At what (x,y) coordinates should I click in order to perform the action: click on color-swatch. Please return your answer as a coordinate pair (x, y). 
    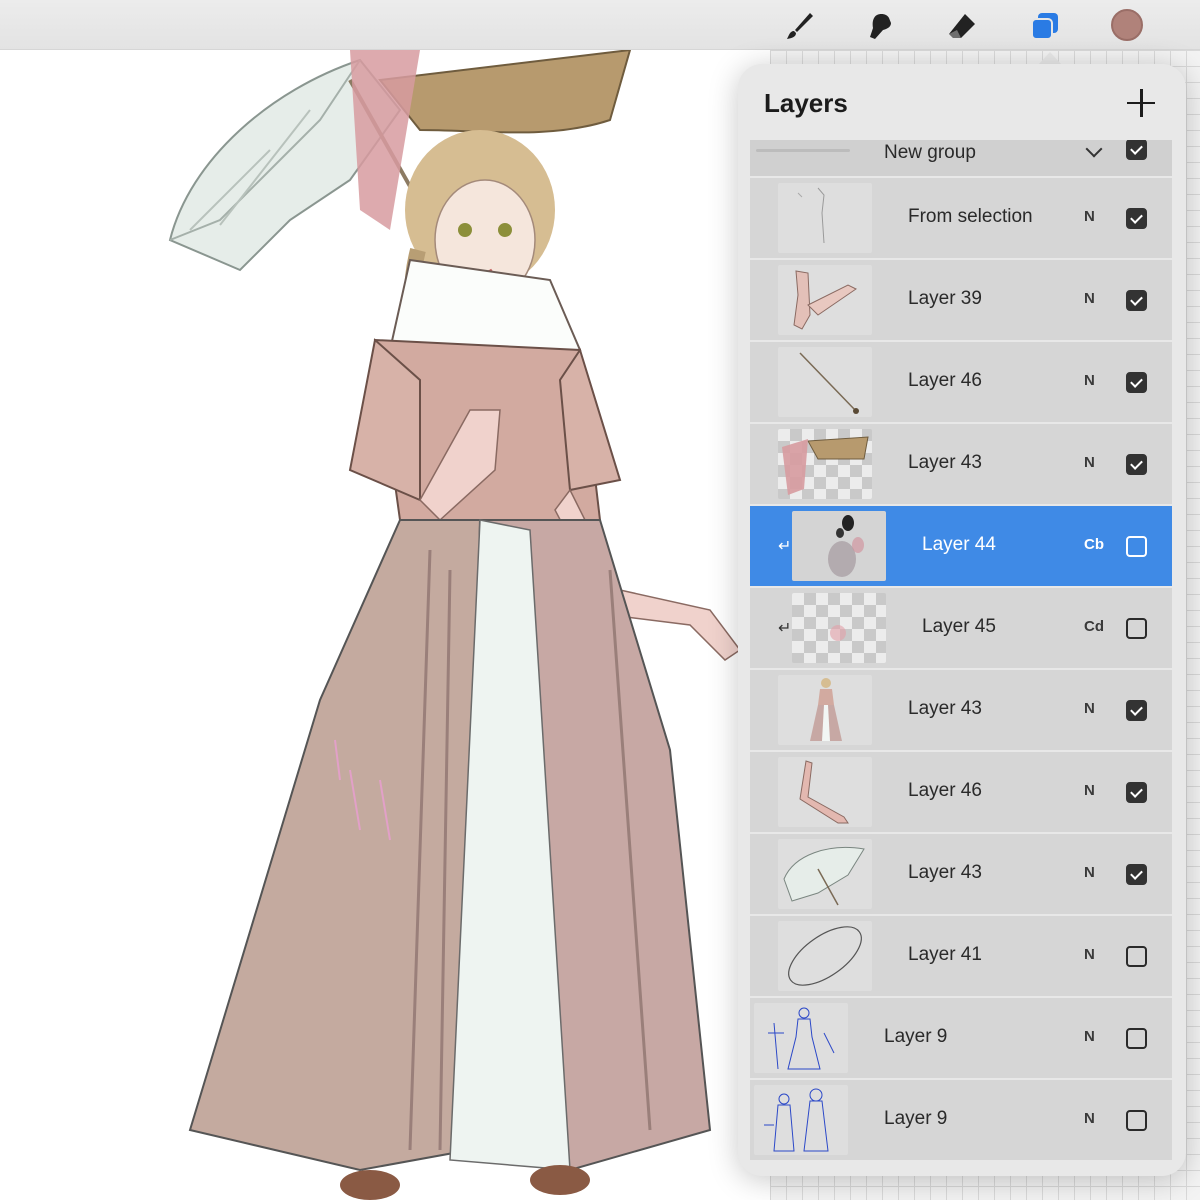
    Looking at the image, I should click on (1127, 25).